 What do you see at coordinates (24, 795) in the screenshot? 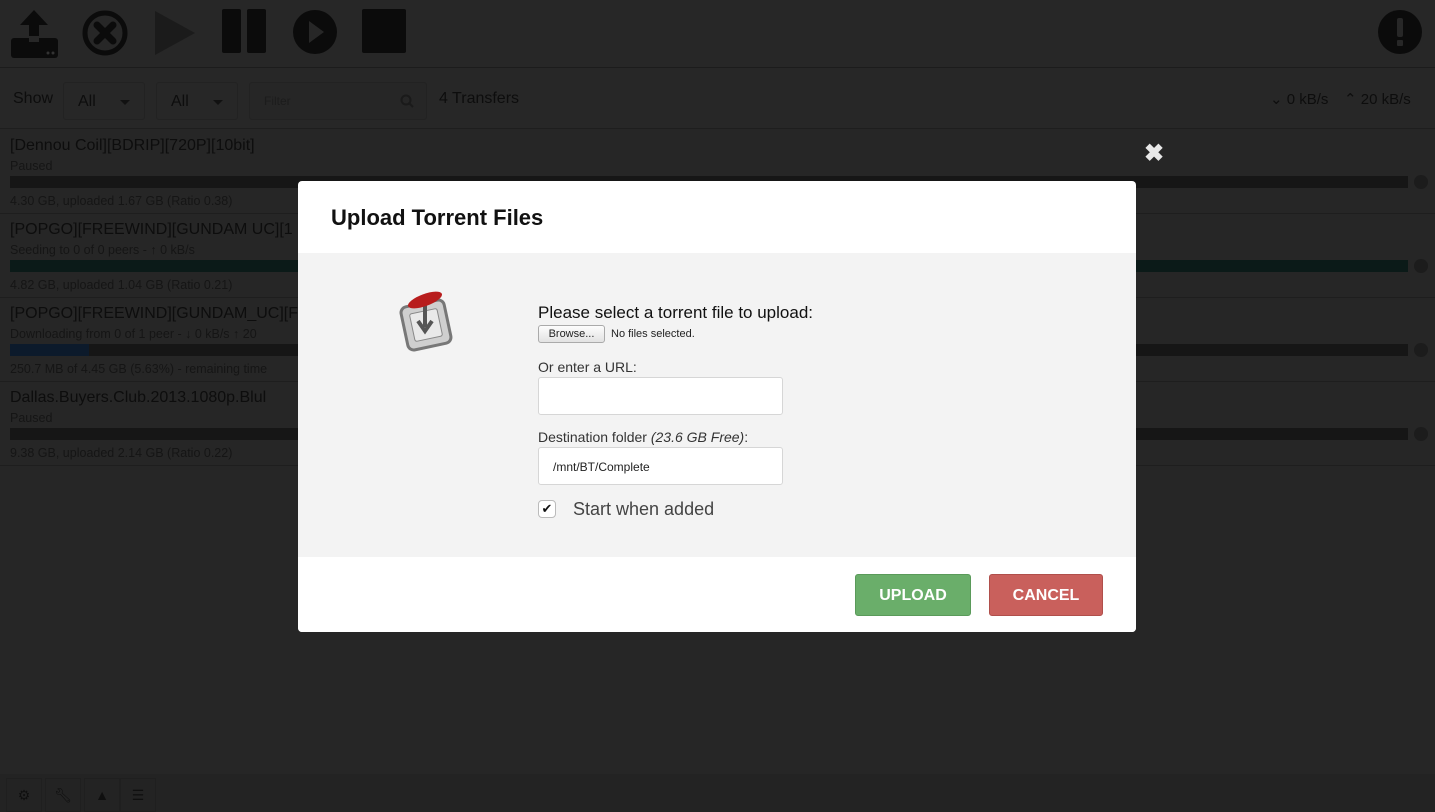
I see `gear-icon: ⚙` at bounding box center [24, 795].